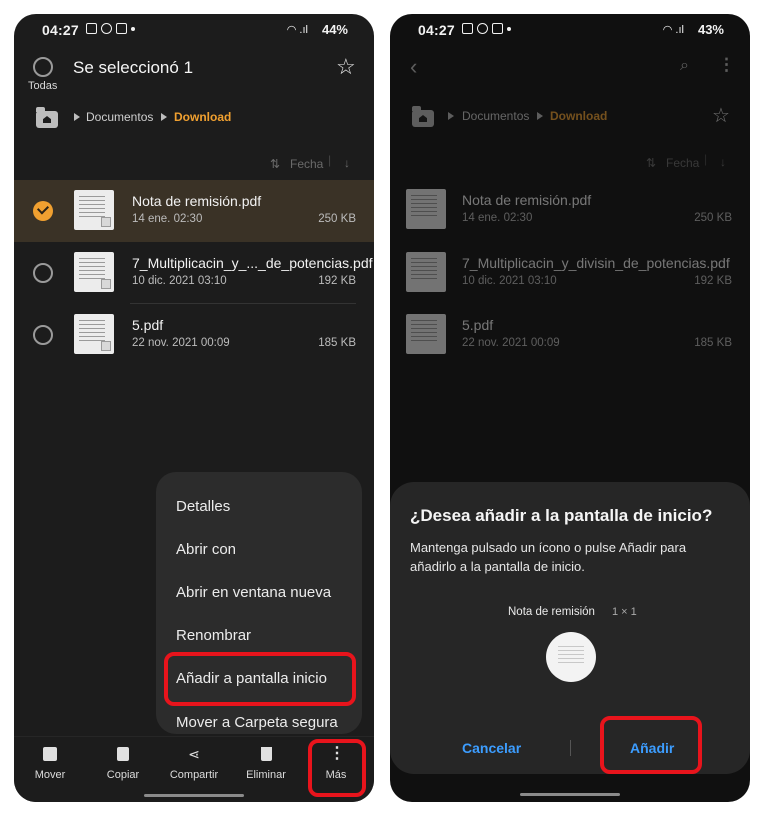 The width and height of the screenshot is (768, 816). What do you see at coordinates (266, 754) in the screenshot?
I see `trash-icon` at bounding box center [266, 754].